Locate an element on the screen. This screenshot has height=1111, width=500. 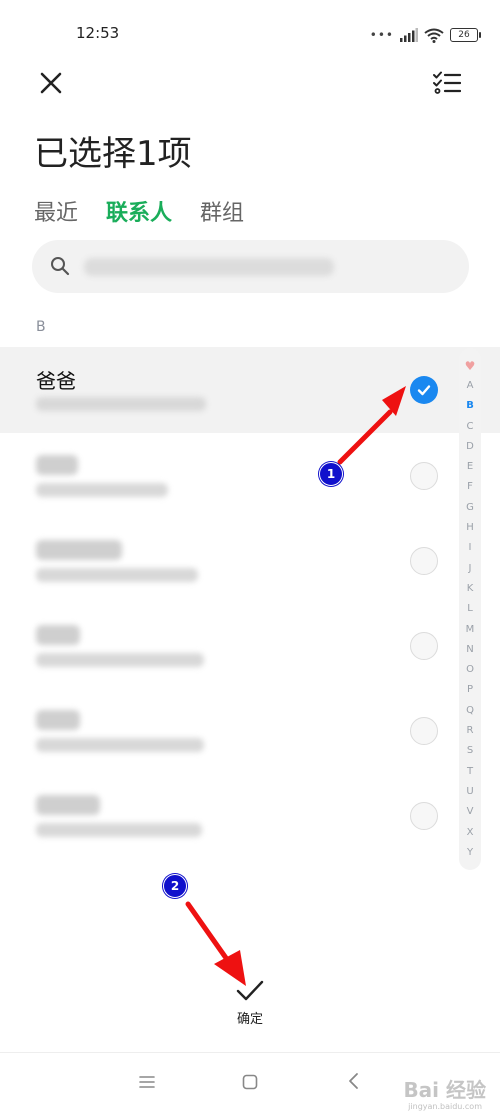
nav-divider is located at coordinates (250, 1052).